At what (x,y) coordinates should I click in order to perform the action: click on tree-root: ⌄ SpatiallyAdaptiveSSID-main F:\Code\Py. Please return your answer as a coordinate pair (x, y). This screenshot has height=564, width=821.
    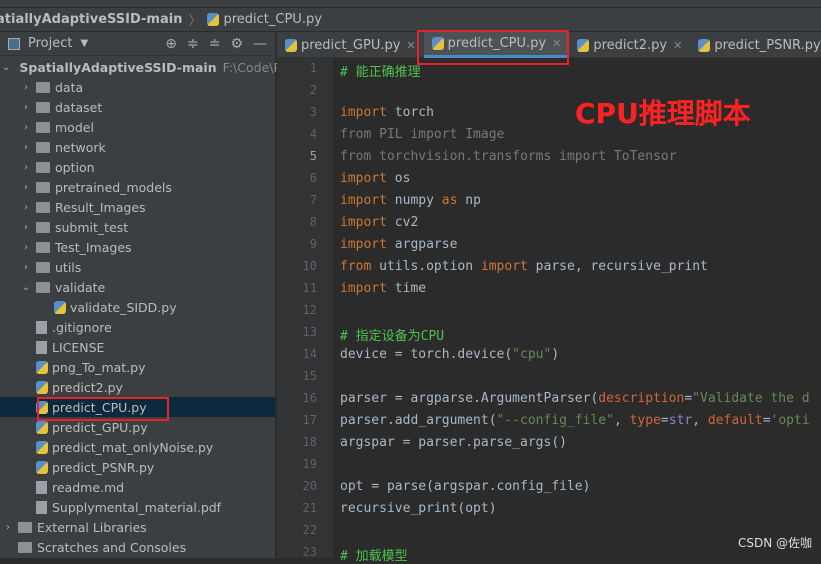
    Looking at the image, I should click on (144, 67).